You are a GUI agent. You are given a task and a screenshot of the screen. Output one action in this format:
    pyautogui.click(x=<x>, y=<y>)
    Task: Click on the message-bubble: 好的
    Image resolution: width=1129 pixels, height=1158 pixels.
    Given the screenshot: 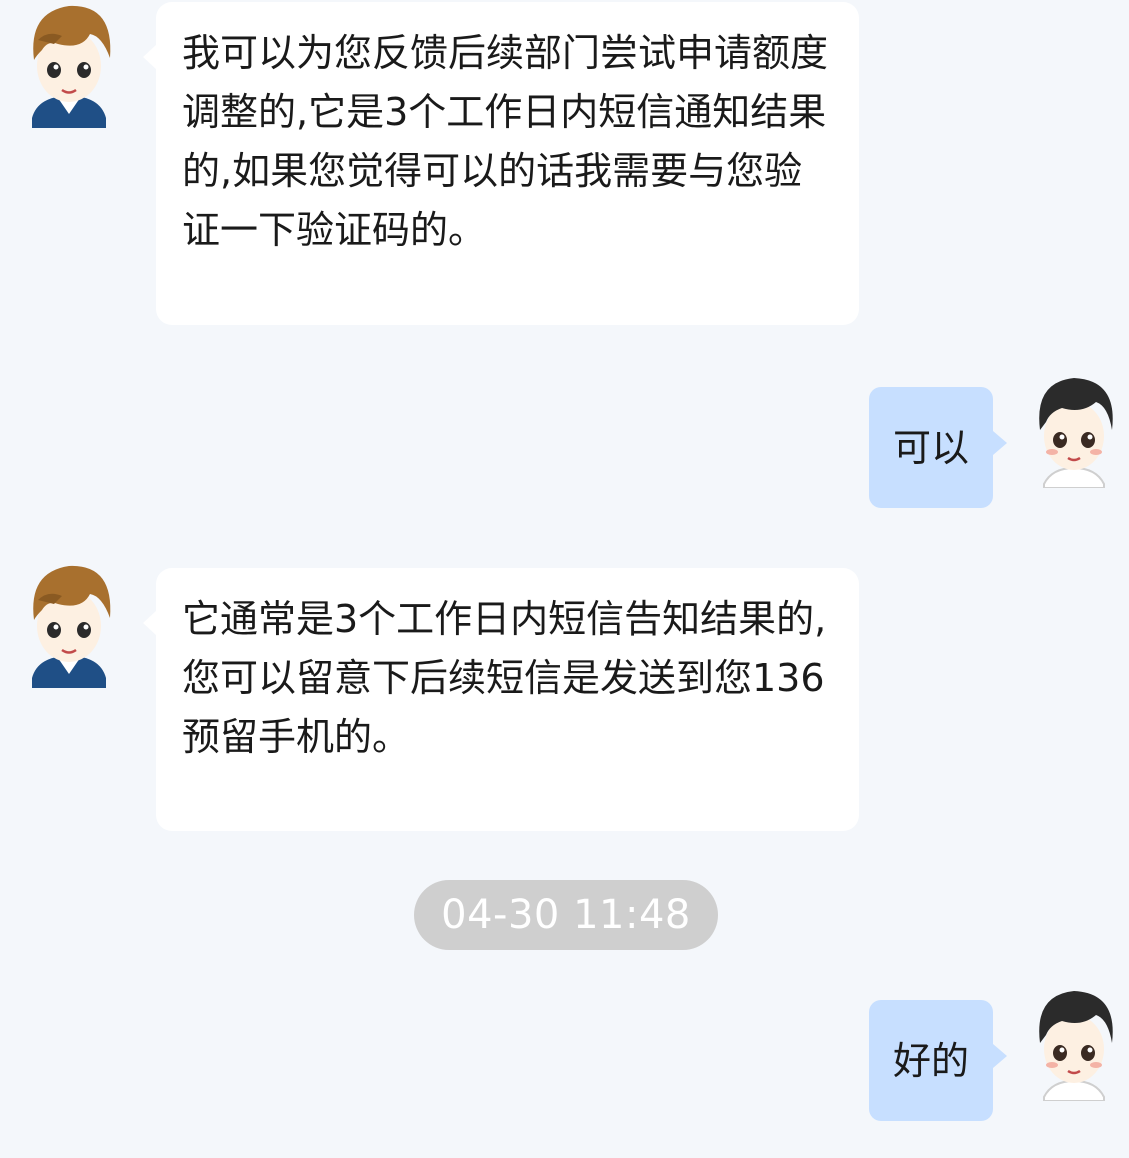 What is the action you would take?
    pyautogui.click(x=931, y=1060)
    